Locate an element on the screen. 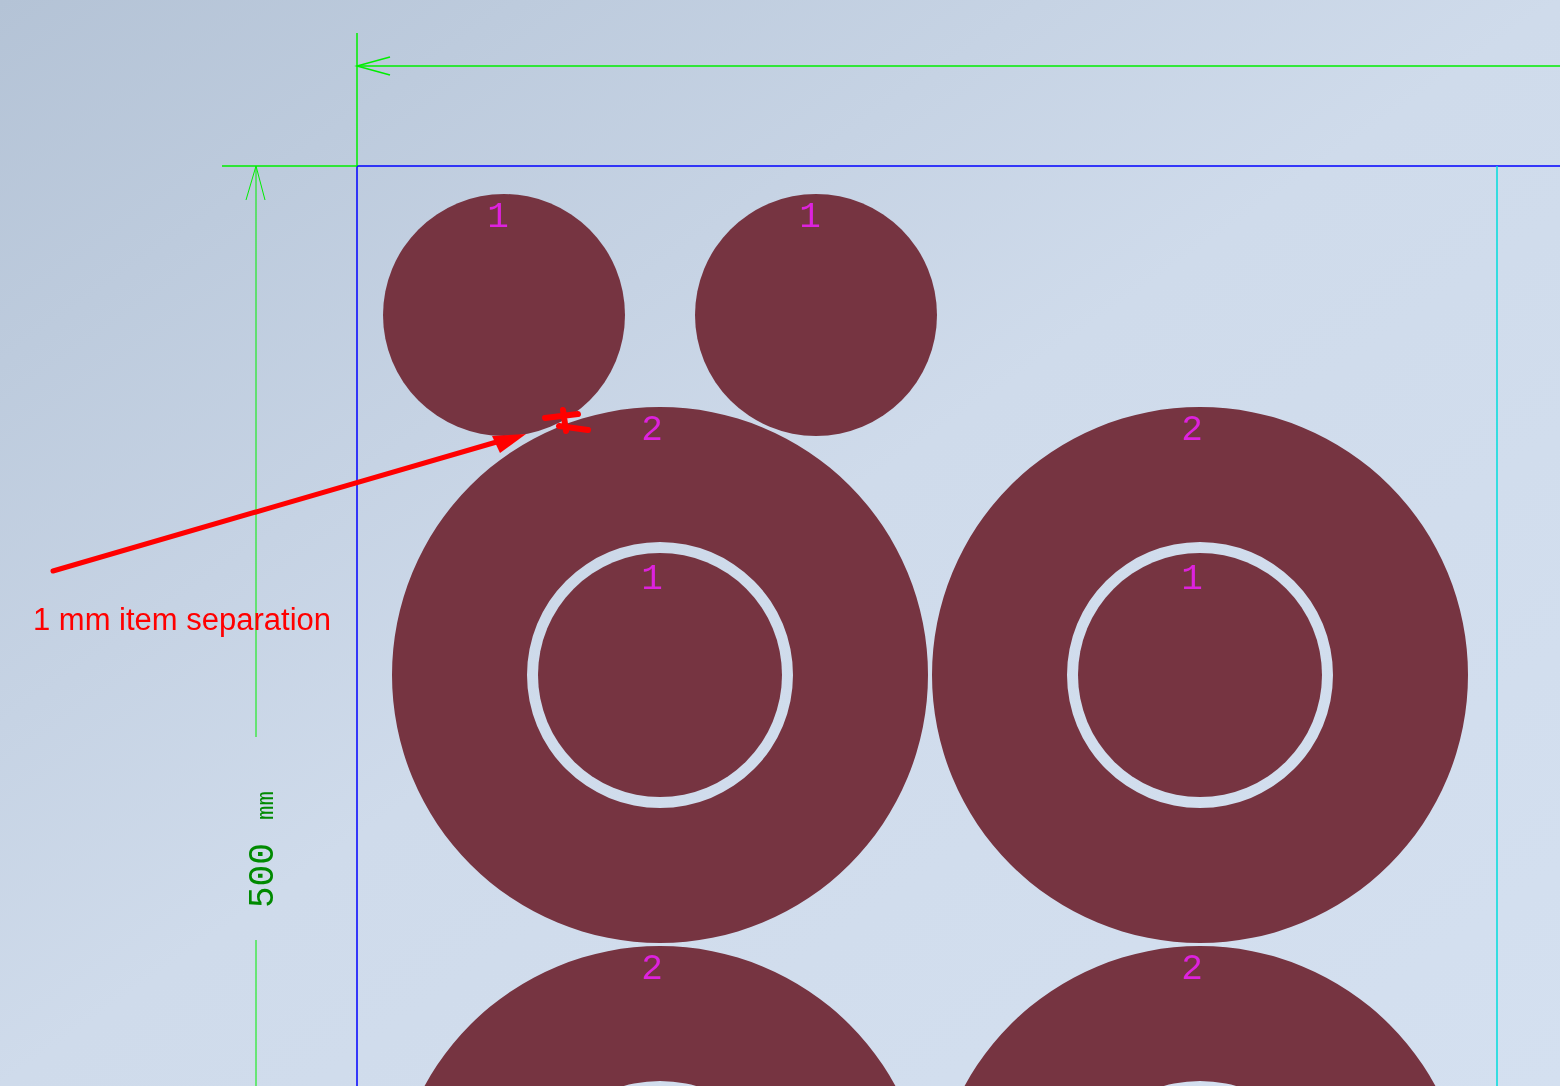  dimension-value: 500 is located at coordinates (263, 875).